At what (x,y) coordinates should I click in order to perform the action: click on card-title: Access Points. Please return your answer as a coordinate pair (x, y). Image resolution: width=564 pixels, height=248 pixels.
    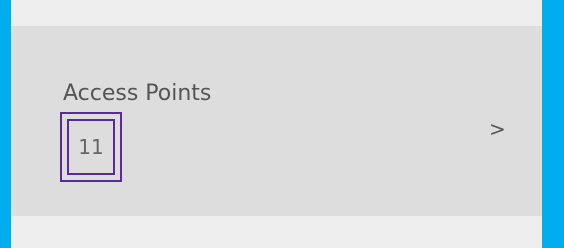
    Looking at the image, I should click on (137, 93).